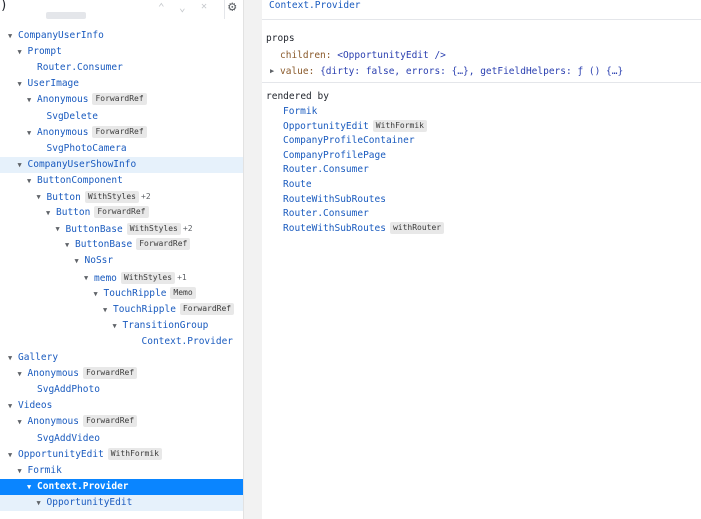  I want to click on tree-row: ▼ ButtonBase ForwardRef, so click(121, 245).